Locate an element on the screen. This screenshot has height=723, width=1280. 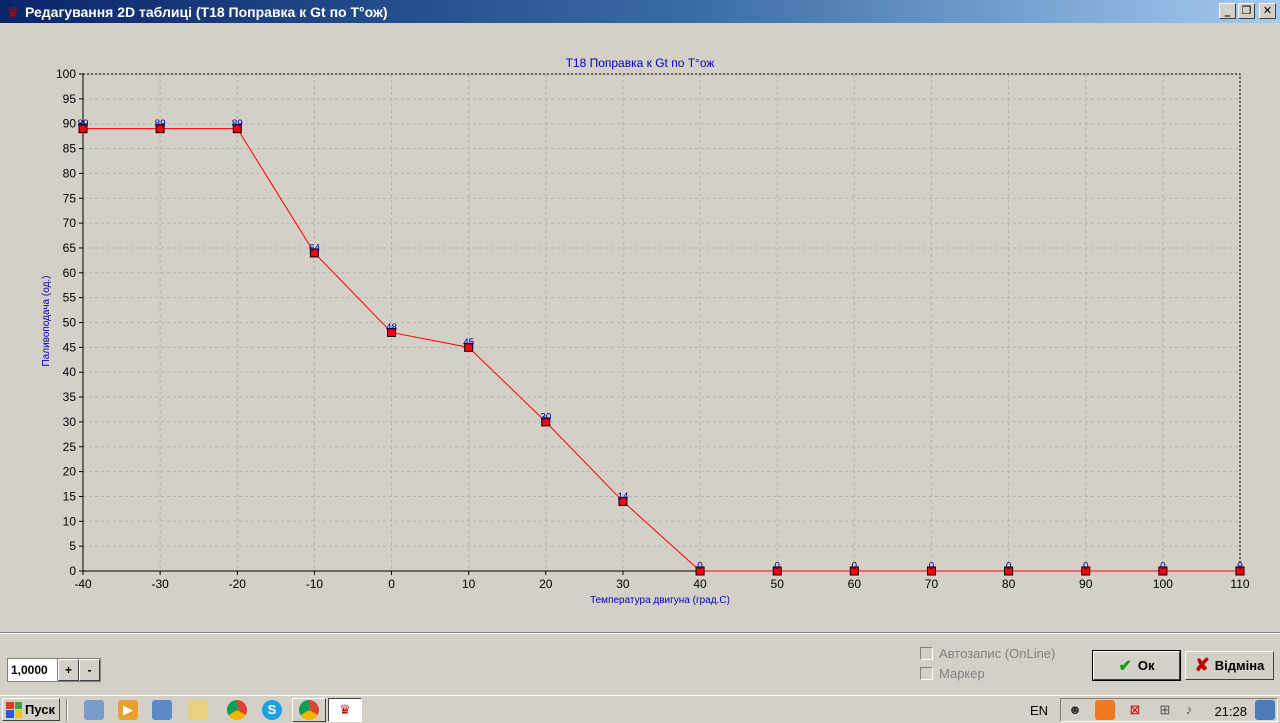
y-tick-label: 35 is located at coordinates (70, 397).